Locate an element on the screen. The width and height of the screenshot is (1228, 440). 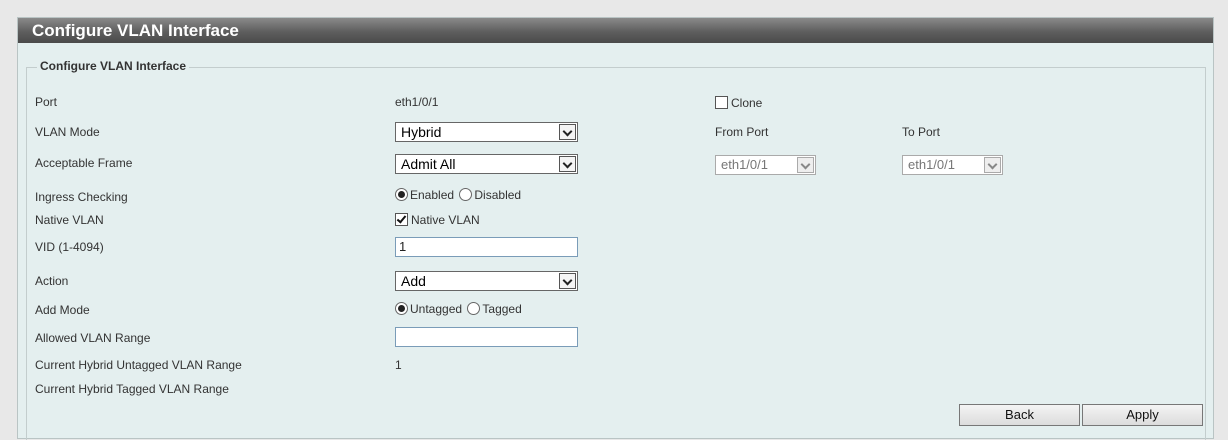
allowed-vlan-range-label: Allowed VLAN Range is located at coordinates (93, 338).